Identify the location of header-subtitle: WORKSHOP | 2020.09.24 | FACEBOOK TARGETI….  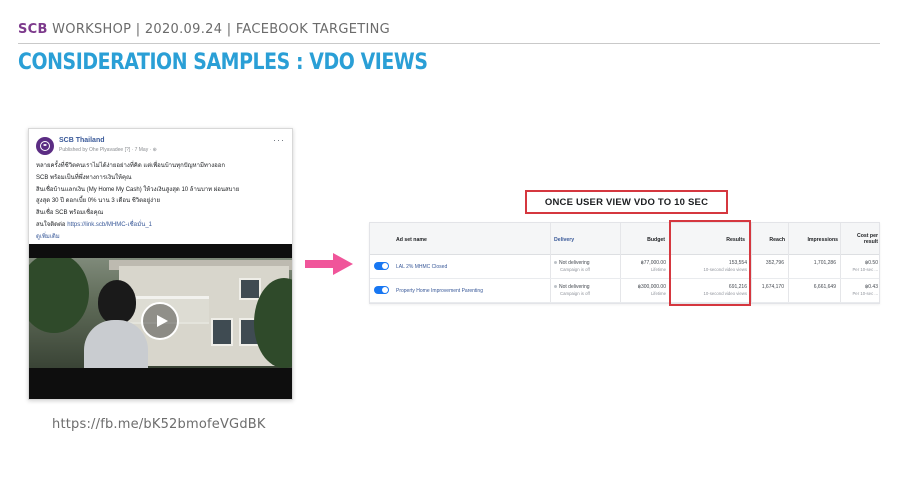
(218, 29).